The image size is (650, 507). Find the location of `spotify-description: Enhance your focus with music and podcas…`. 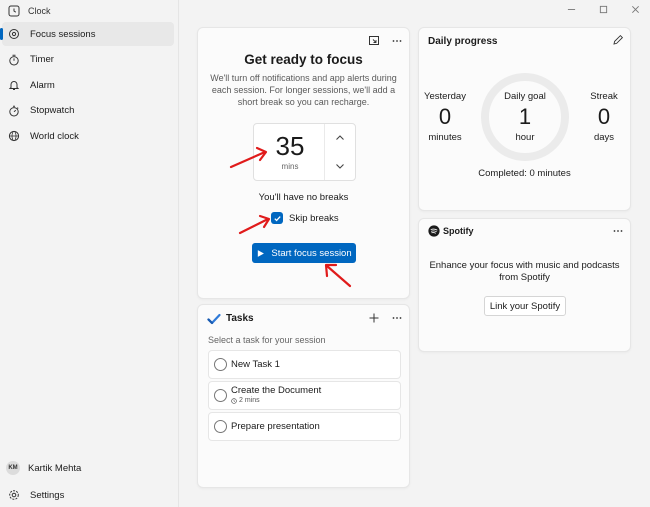

spotify-description: Enhance your focus with music and podcas… is located at coordinates (524, 271).